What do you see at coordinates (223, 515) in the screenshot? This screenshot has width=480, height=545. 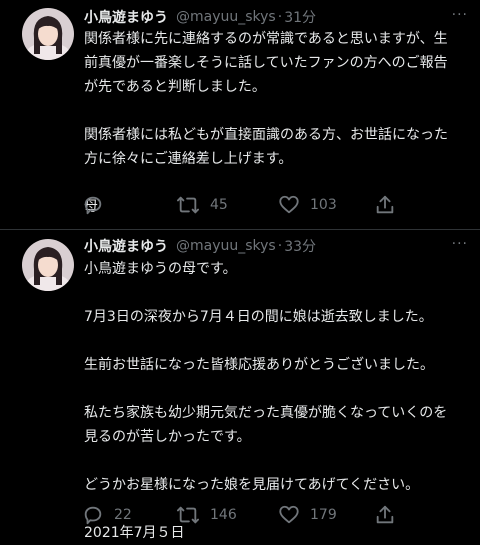 I see `retweet-count: 146` at bounding box center [223, 515].